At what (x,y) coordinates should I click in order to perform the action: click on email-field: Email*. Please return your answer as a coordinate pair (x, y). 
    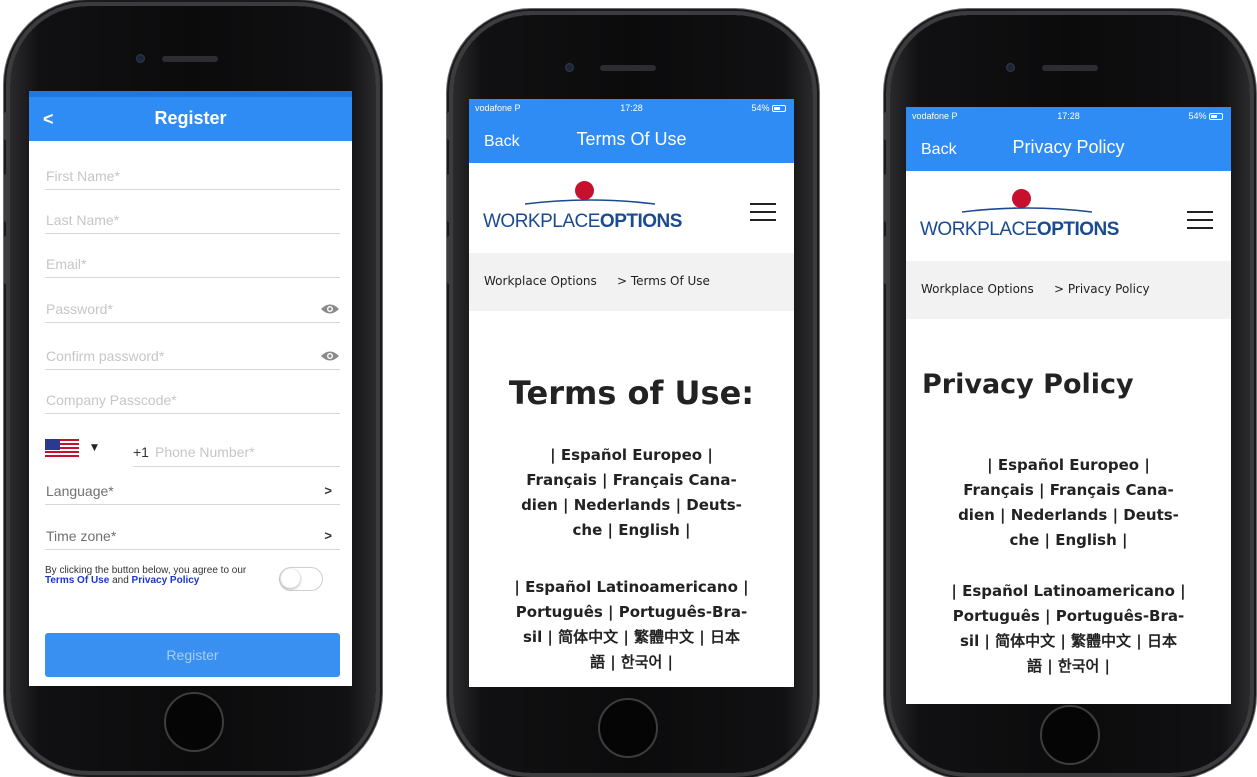
    Looking at the image, I should click on (192, 260).